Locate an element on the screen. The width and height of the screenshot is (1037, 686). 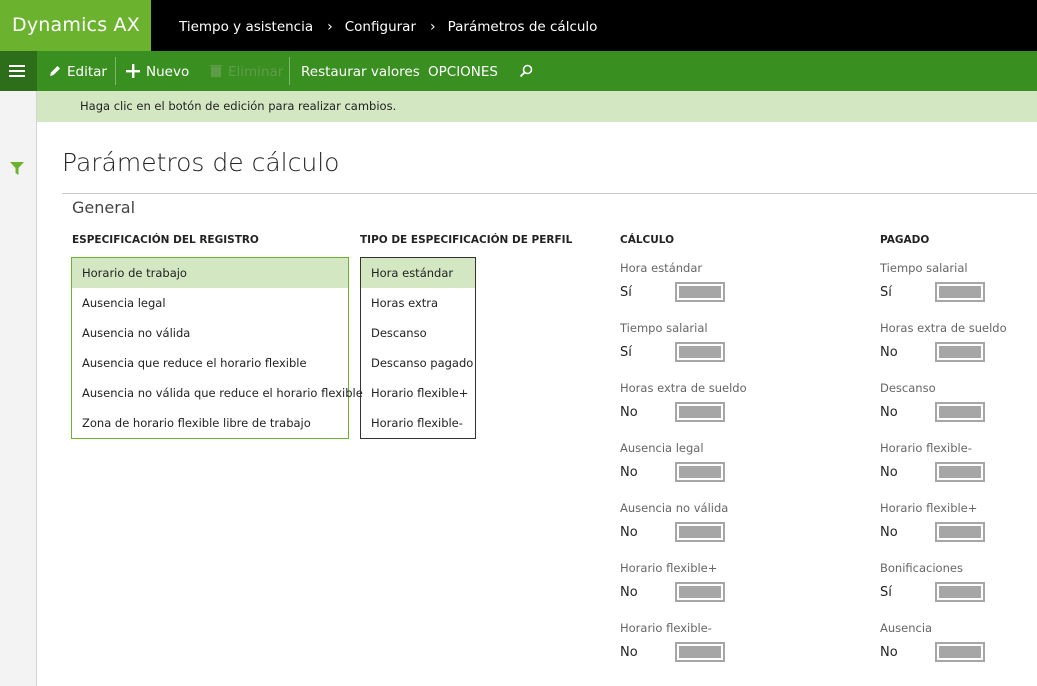
search-icon is located at coordinates (526, 71).